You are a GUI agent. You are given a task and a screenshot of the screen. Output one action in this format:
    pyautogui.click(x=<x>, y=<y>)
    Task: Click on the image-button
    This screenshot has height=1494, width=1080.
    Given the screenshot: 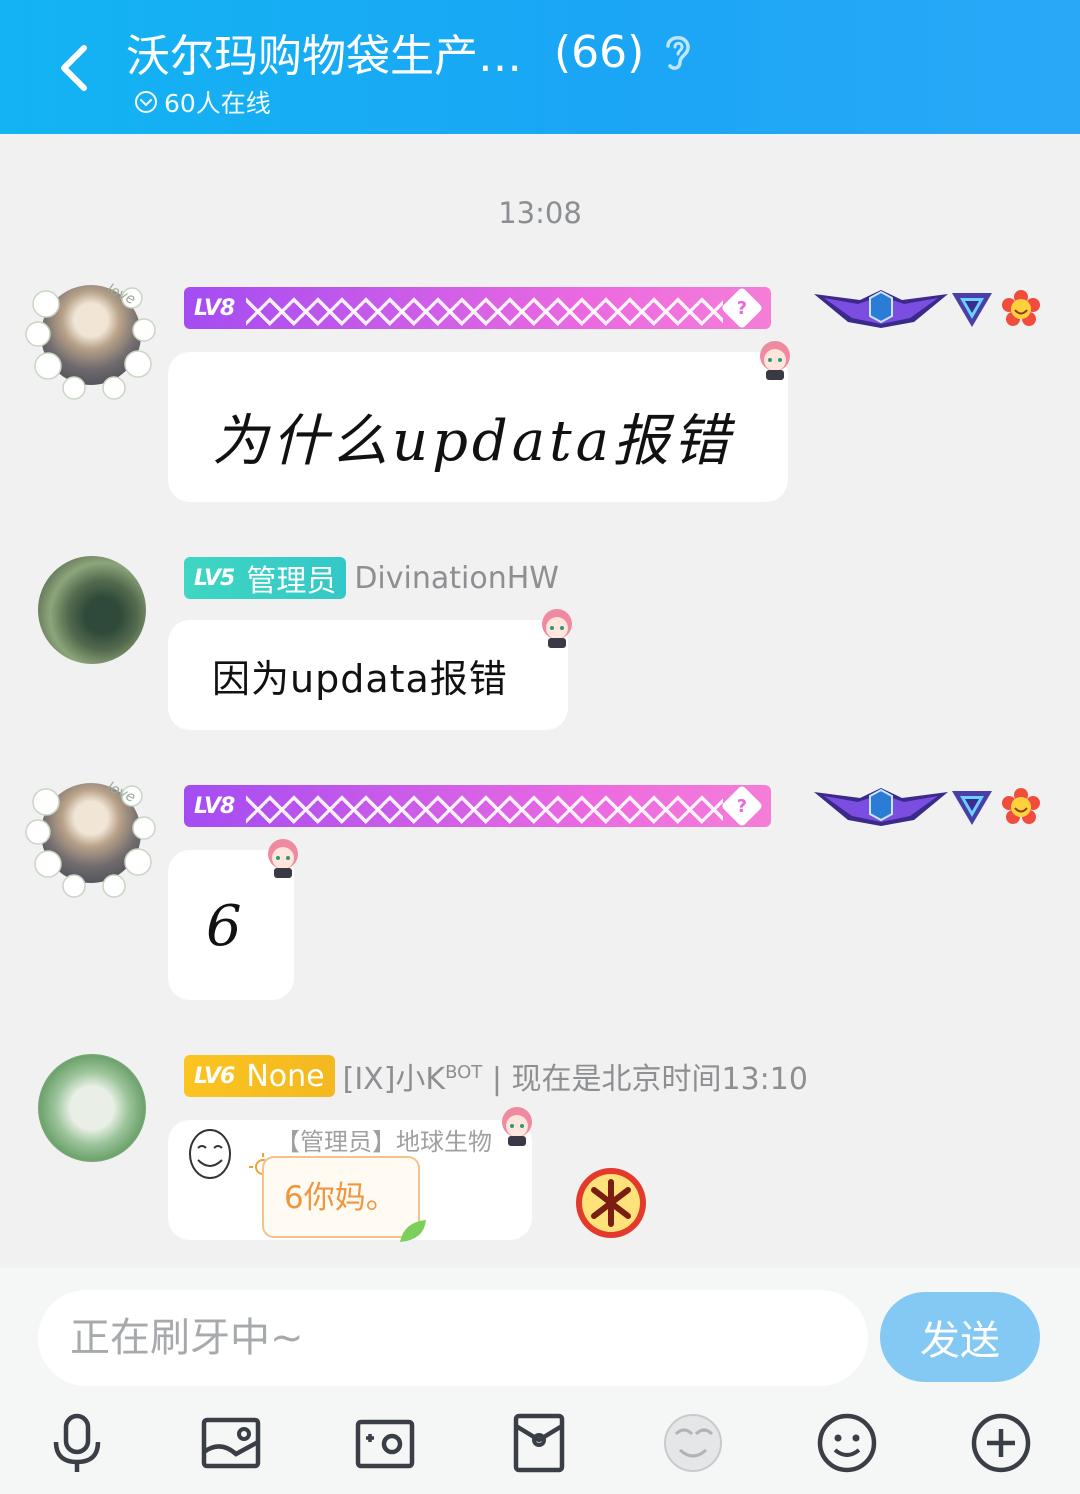 What is the action you would take?
    pyautogui.click(x=231, y=1443)
    